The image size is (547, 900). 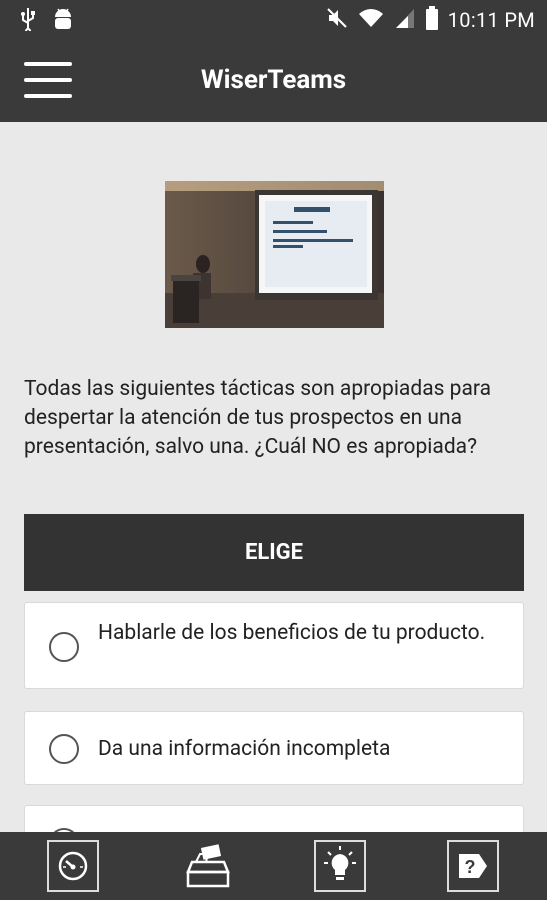 What do you see at coordinates (273, 866) in the screenshot?
I see `bottom-nav: ?` at bounding box center [273, 866].